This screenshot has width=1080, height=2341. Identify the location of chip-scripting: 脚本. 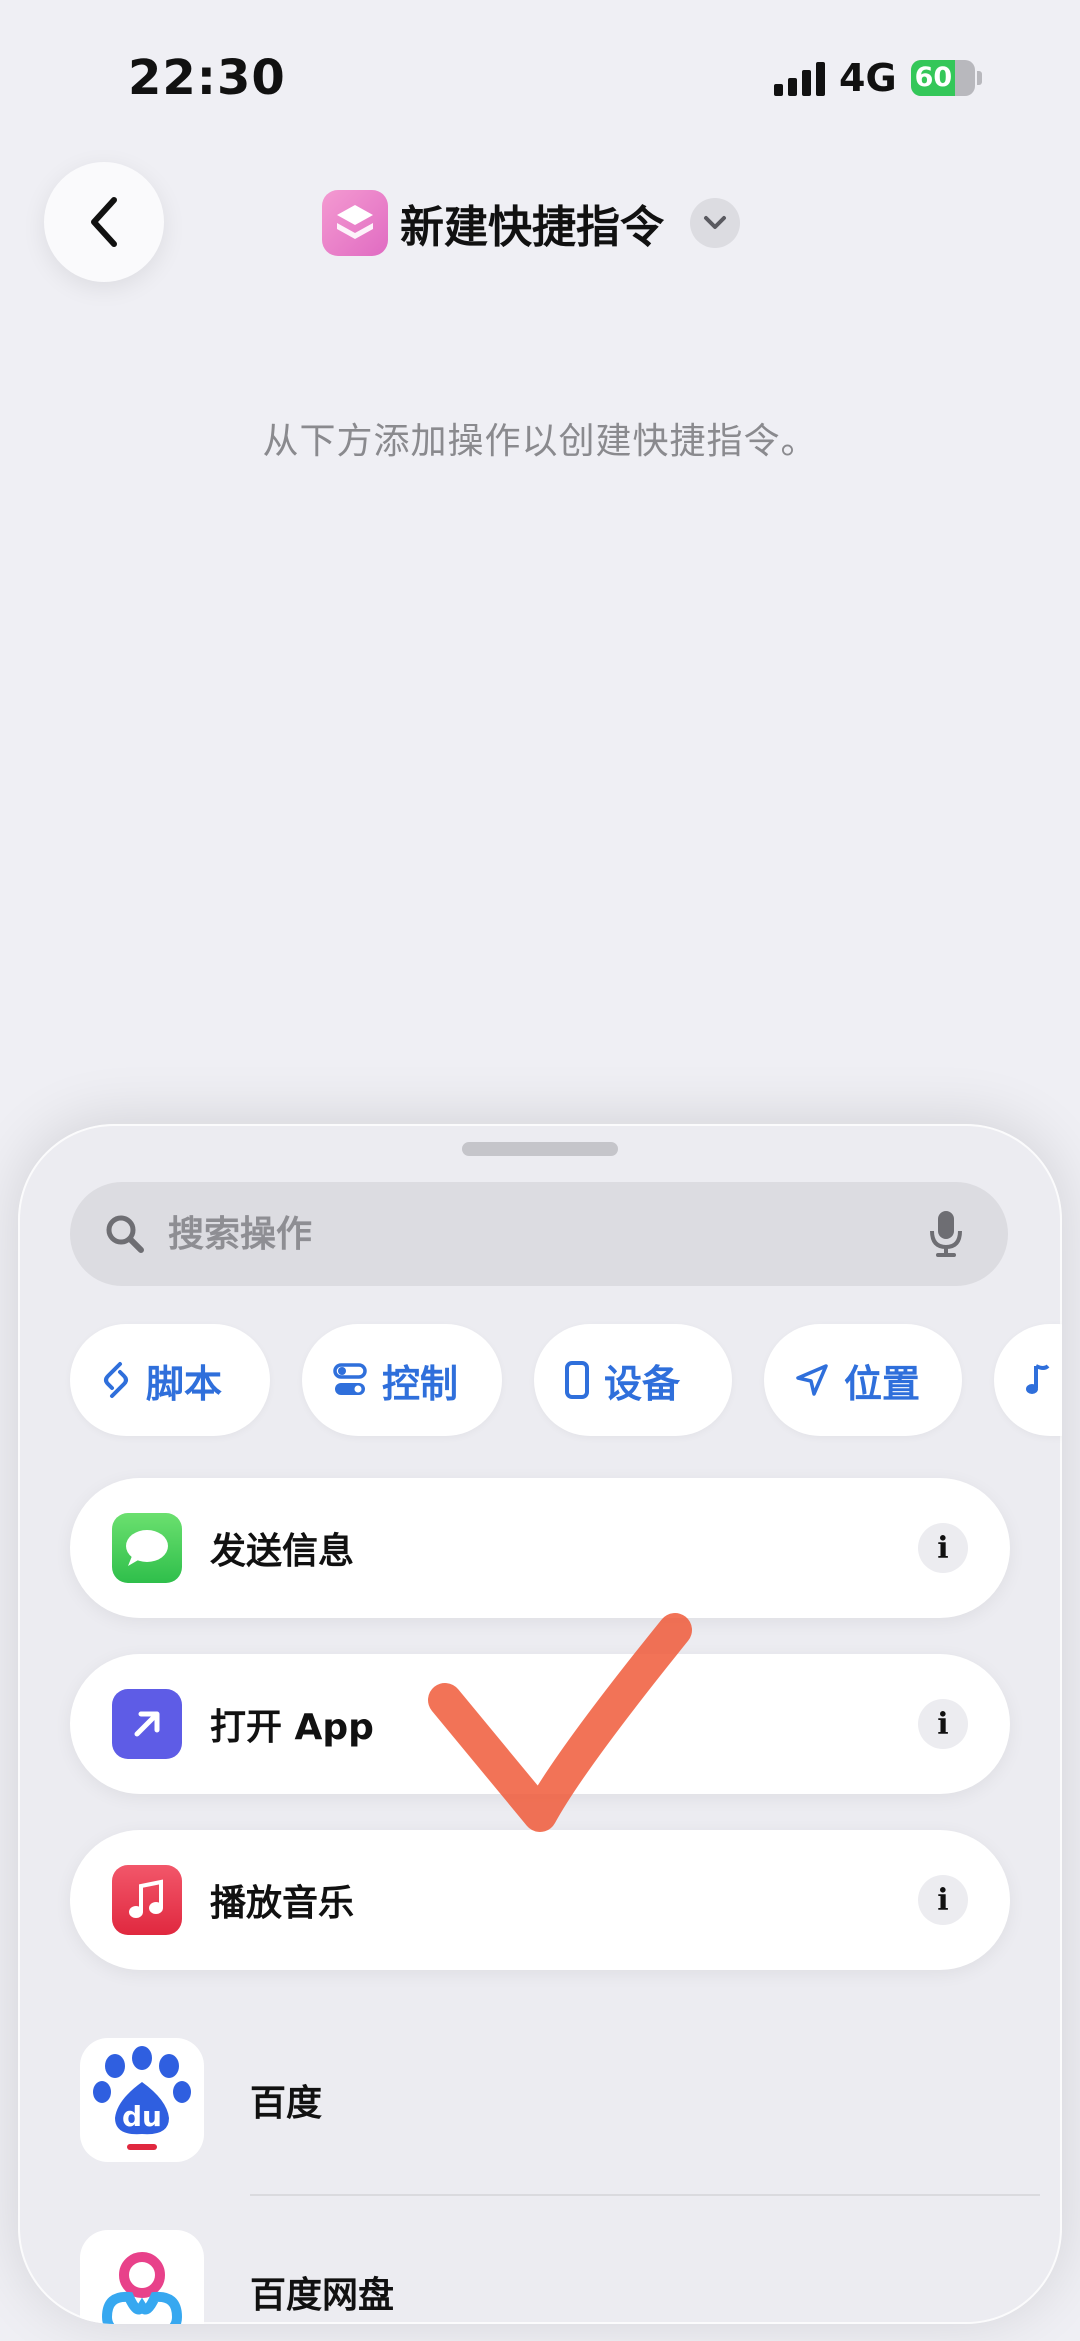
(170, 1380).